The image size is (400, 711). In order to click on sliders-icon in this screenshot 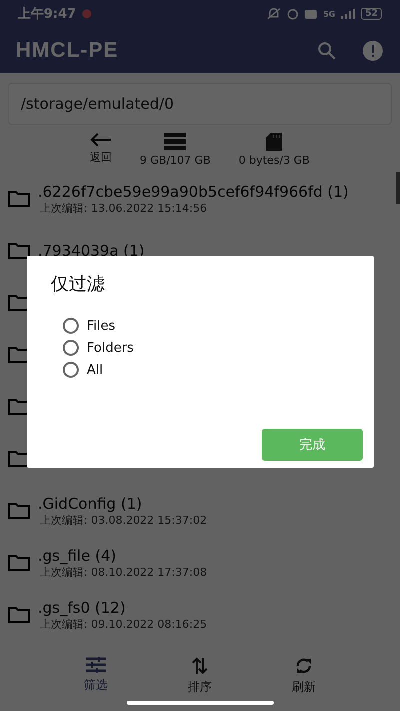, I will do `click(96, 665)`.